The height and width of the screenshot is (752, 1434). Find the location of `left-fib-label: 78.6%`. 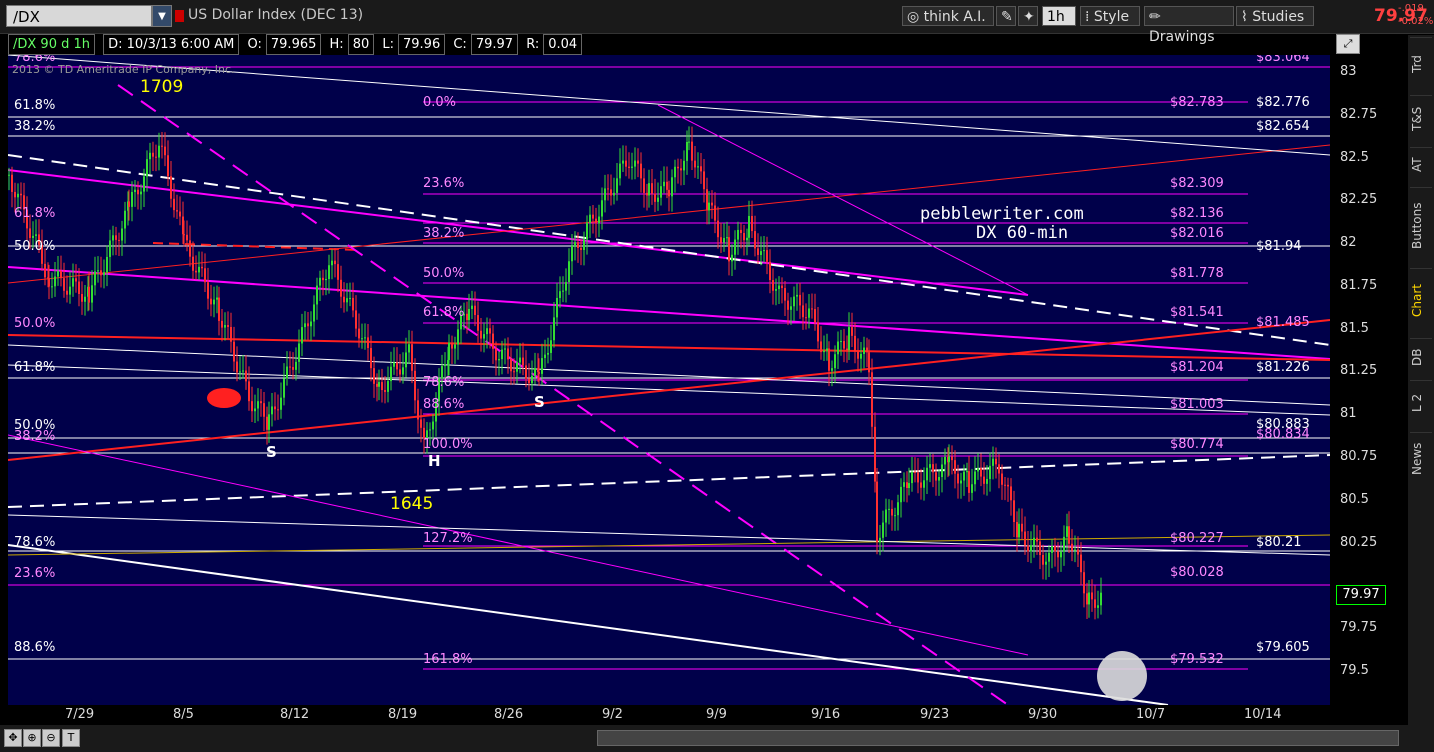

left-fib-label: 78.6% is located at coordinates (35, 542).